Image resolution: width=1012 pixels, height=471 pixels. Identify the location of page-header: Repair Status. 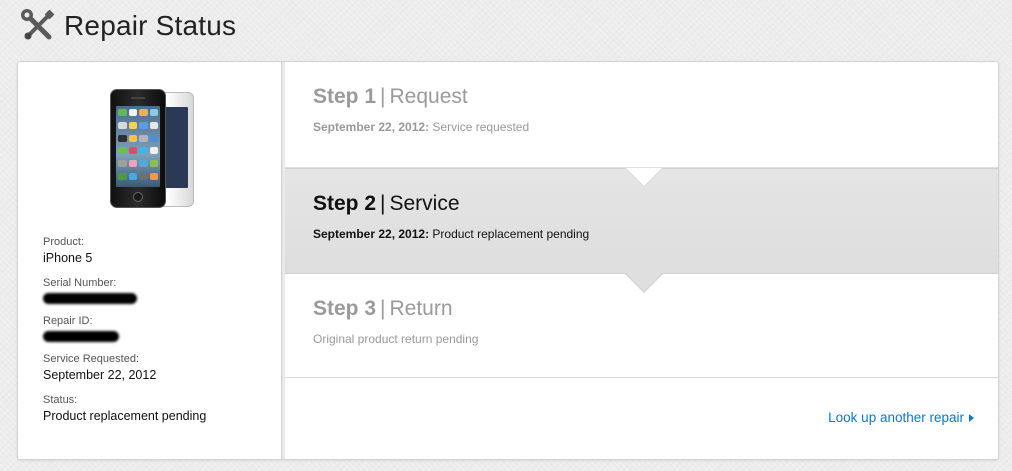
(128, 26).